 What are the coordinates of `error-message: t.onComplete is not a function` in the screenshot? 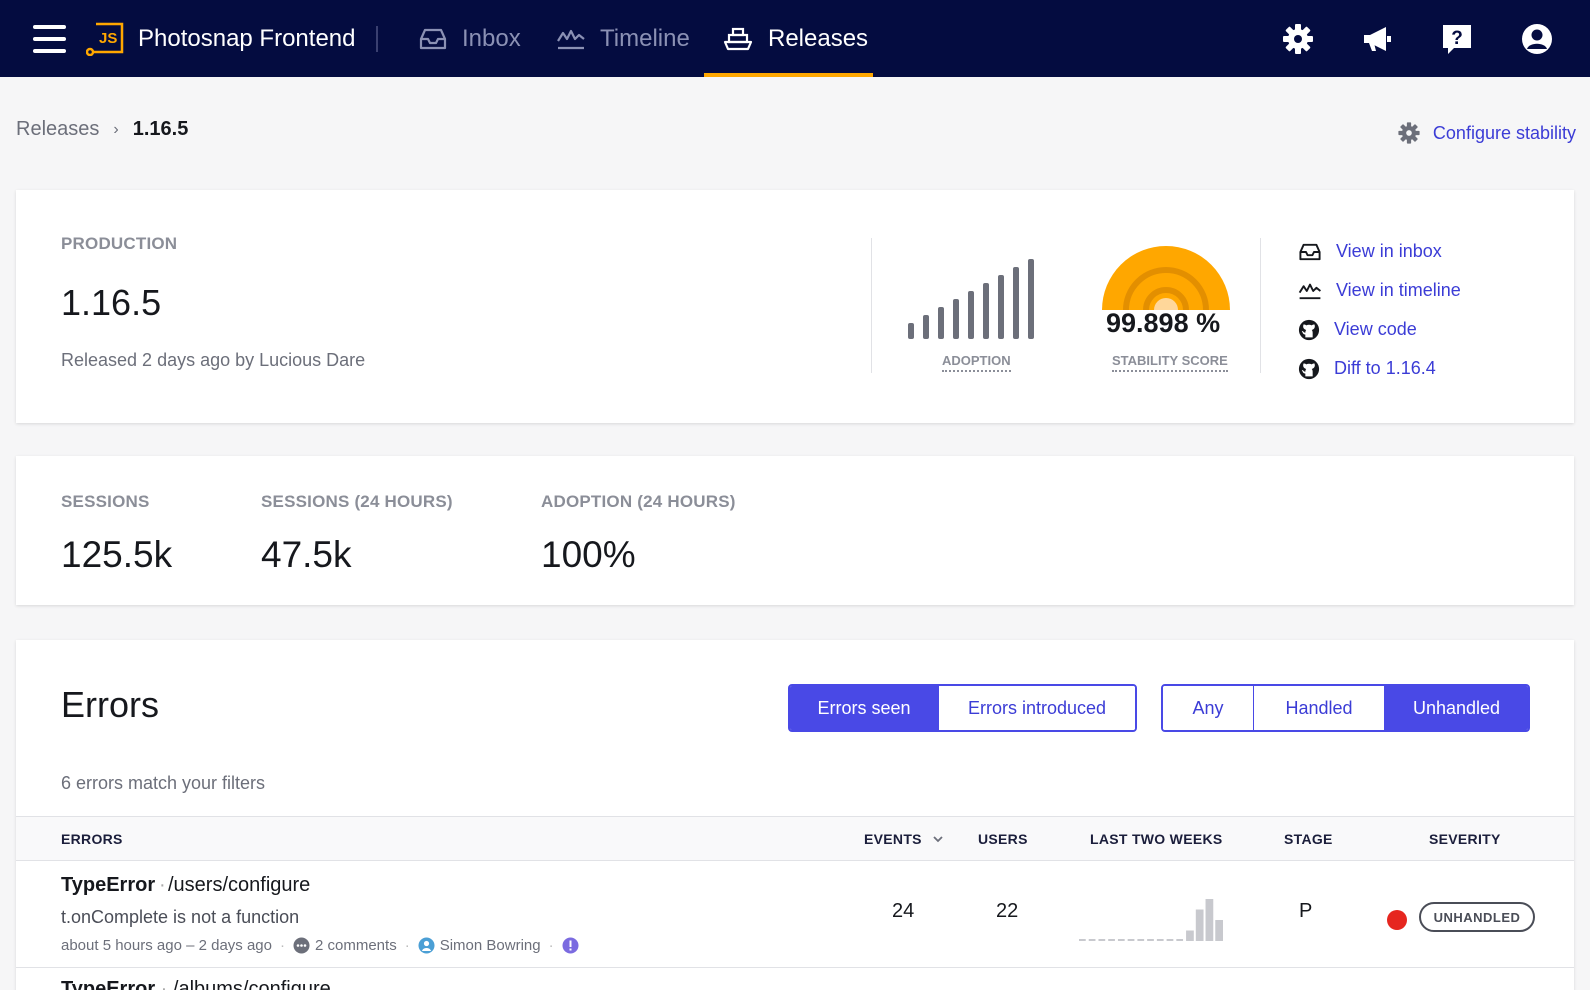 It's located at (180, 917).